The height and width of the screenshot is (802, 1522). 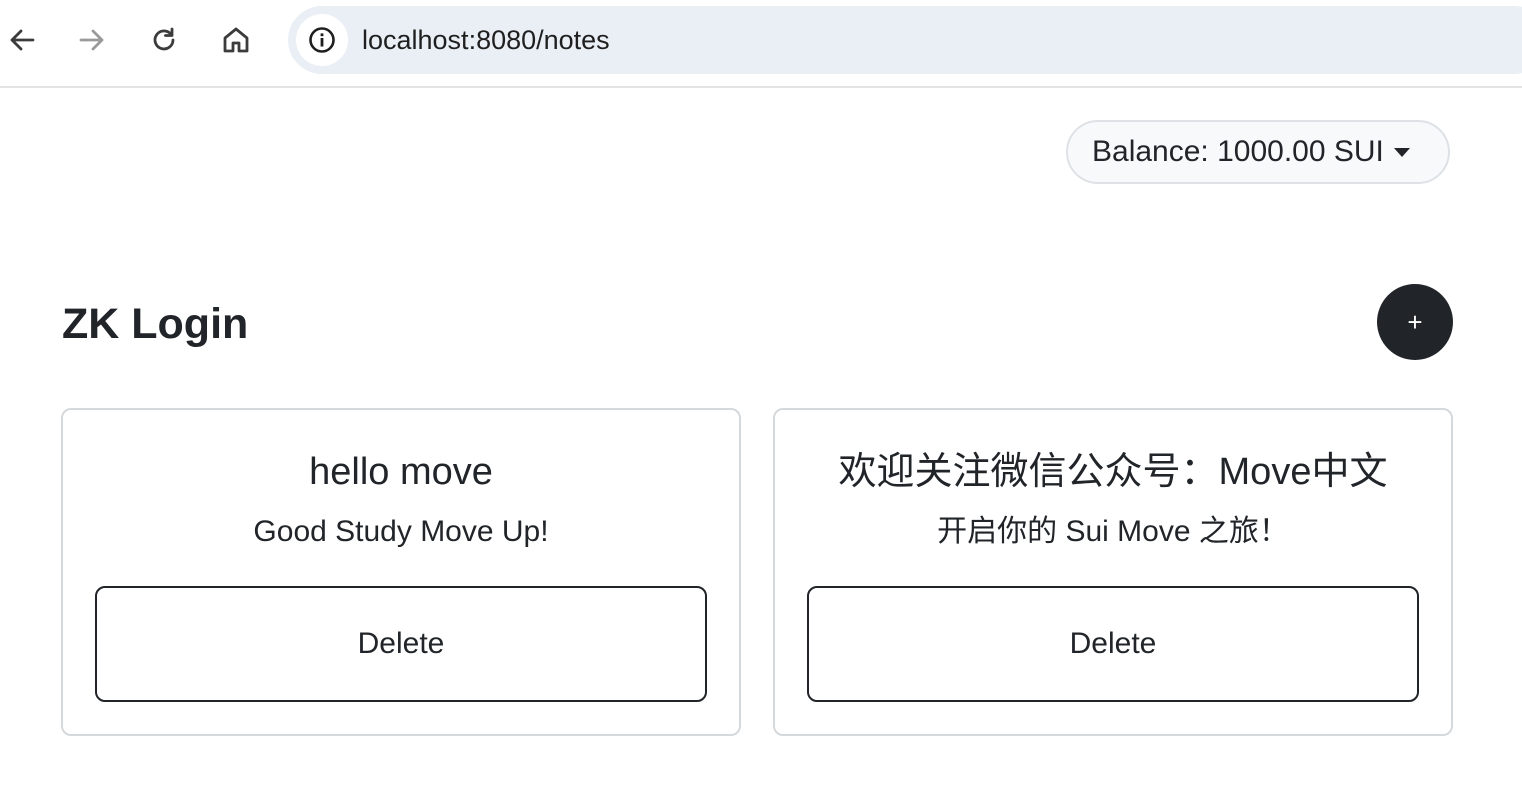 I want to click on info-icon, so click(x=322, y=40).